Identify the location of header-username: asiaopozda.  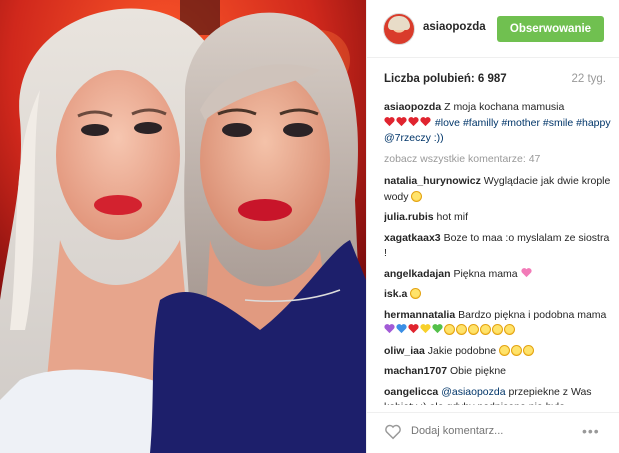
(454, 27).